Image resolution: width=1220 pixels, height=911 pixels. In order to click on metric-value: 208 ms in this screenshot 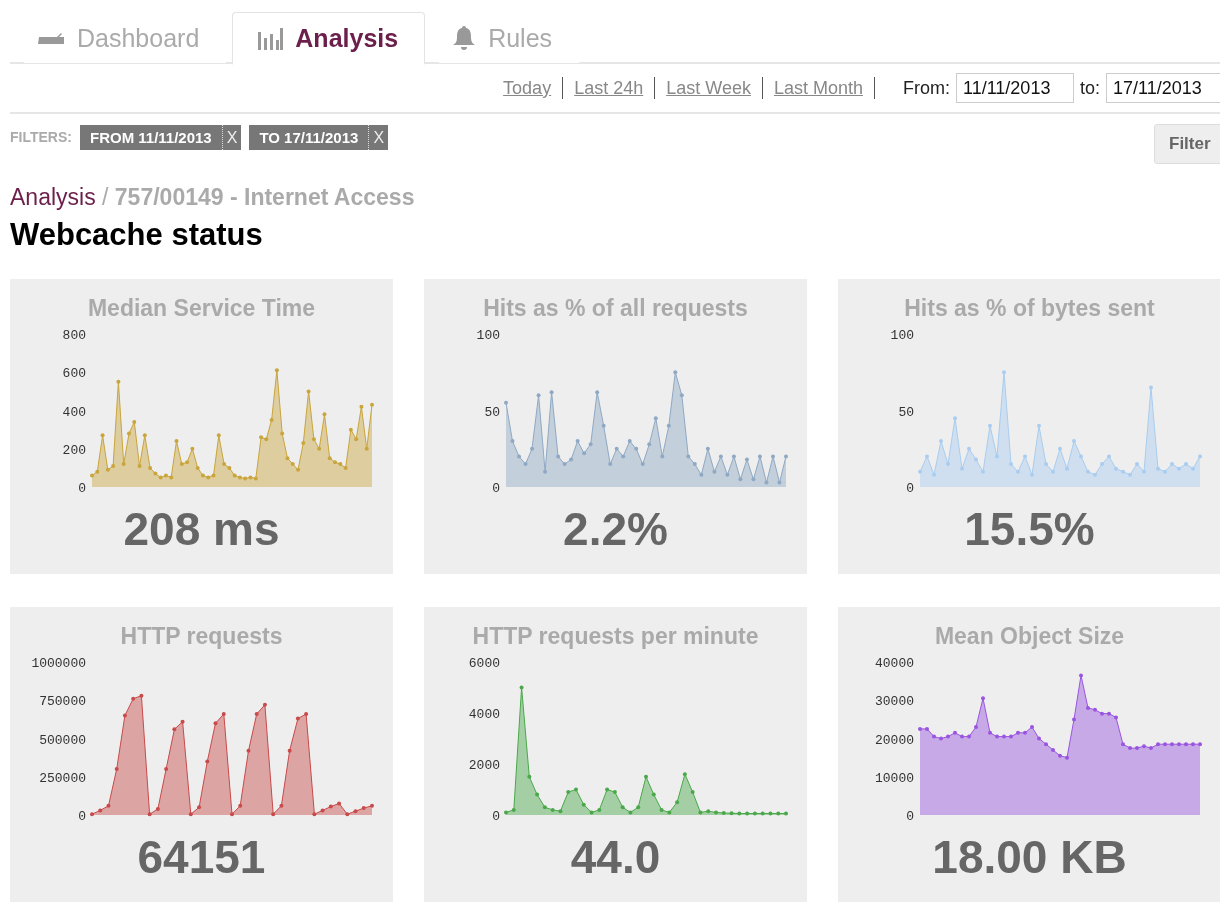, I will do `click(201, 529)`.